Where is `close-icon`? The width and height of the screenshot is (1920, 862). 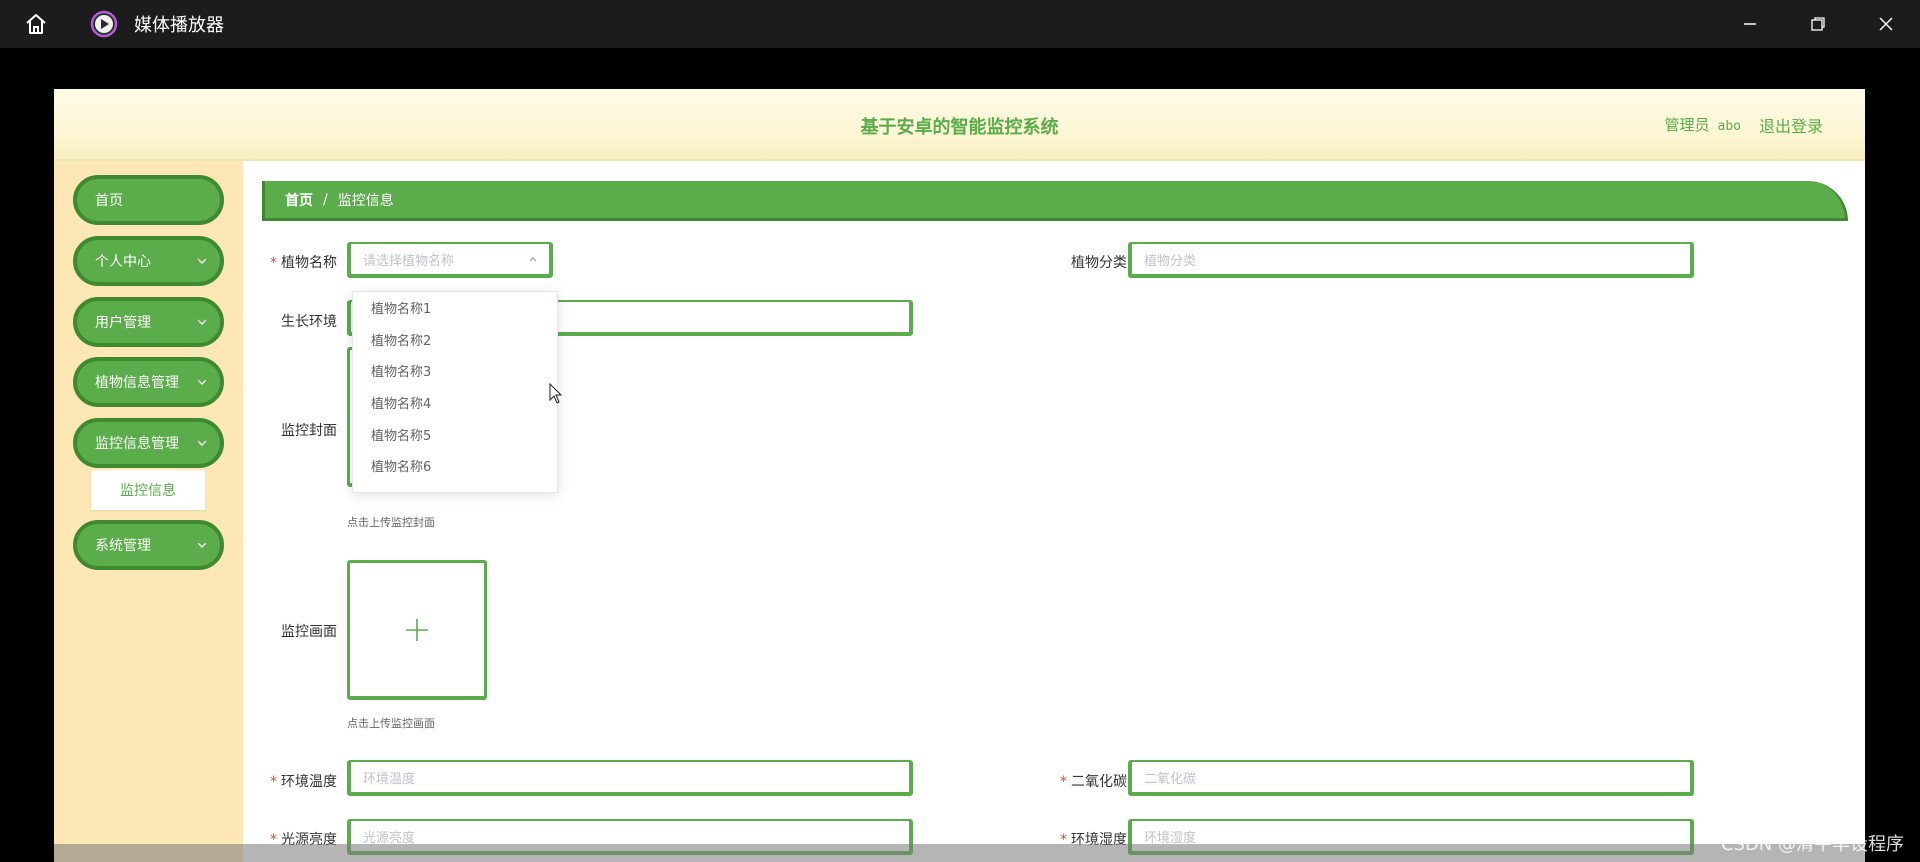
close-icon is located at coordinates (1886, 24).